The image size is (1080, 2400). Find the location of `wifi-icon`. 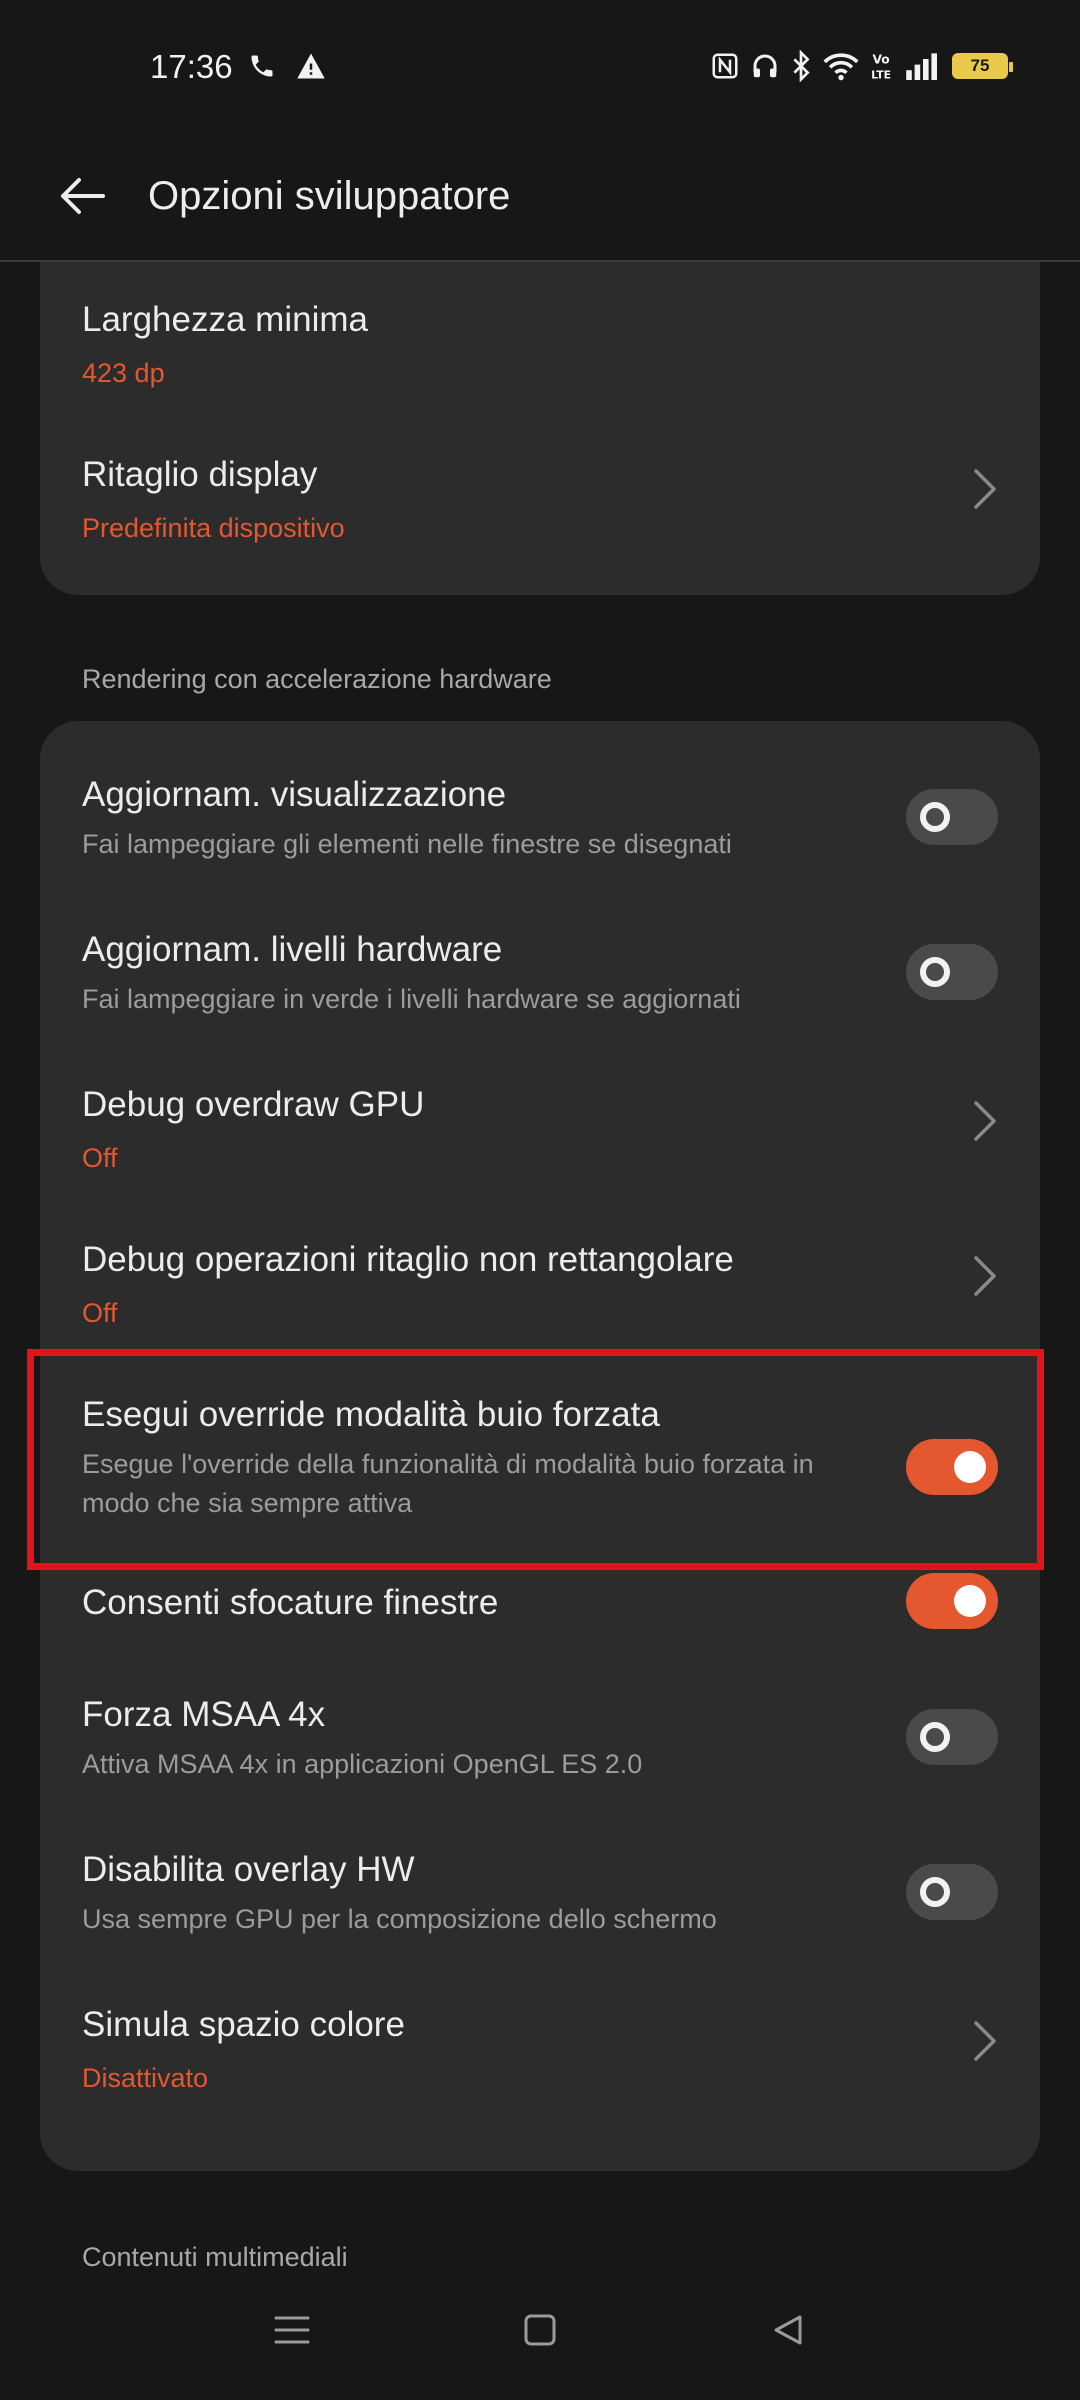

wifi-icon is located at coordinates (841, 67).